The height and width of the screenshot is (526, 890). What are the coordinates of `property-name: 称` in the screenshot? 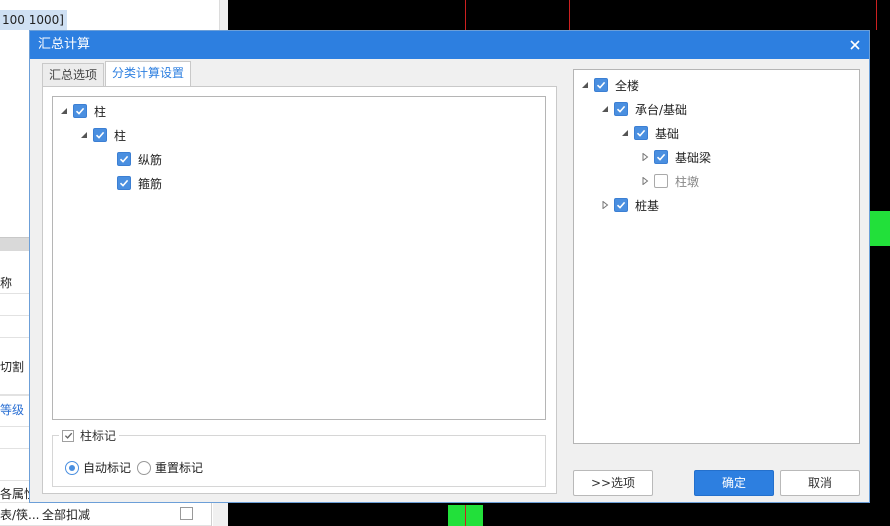 It's located at (6, 283).